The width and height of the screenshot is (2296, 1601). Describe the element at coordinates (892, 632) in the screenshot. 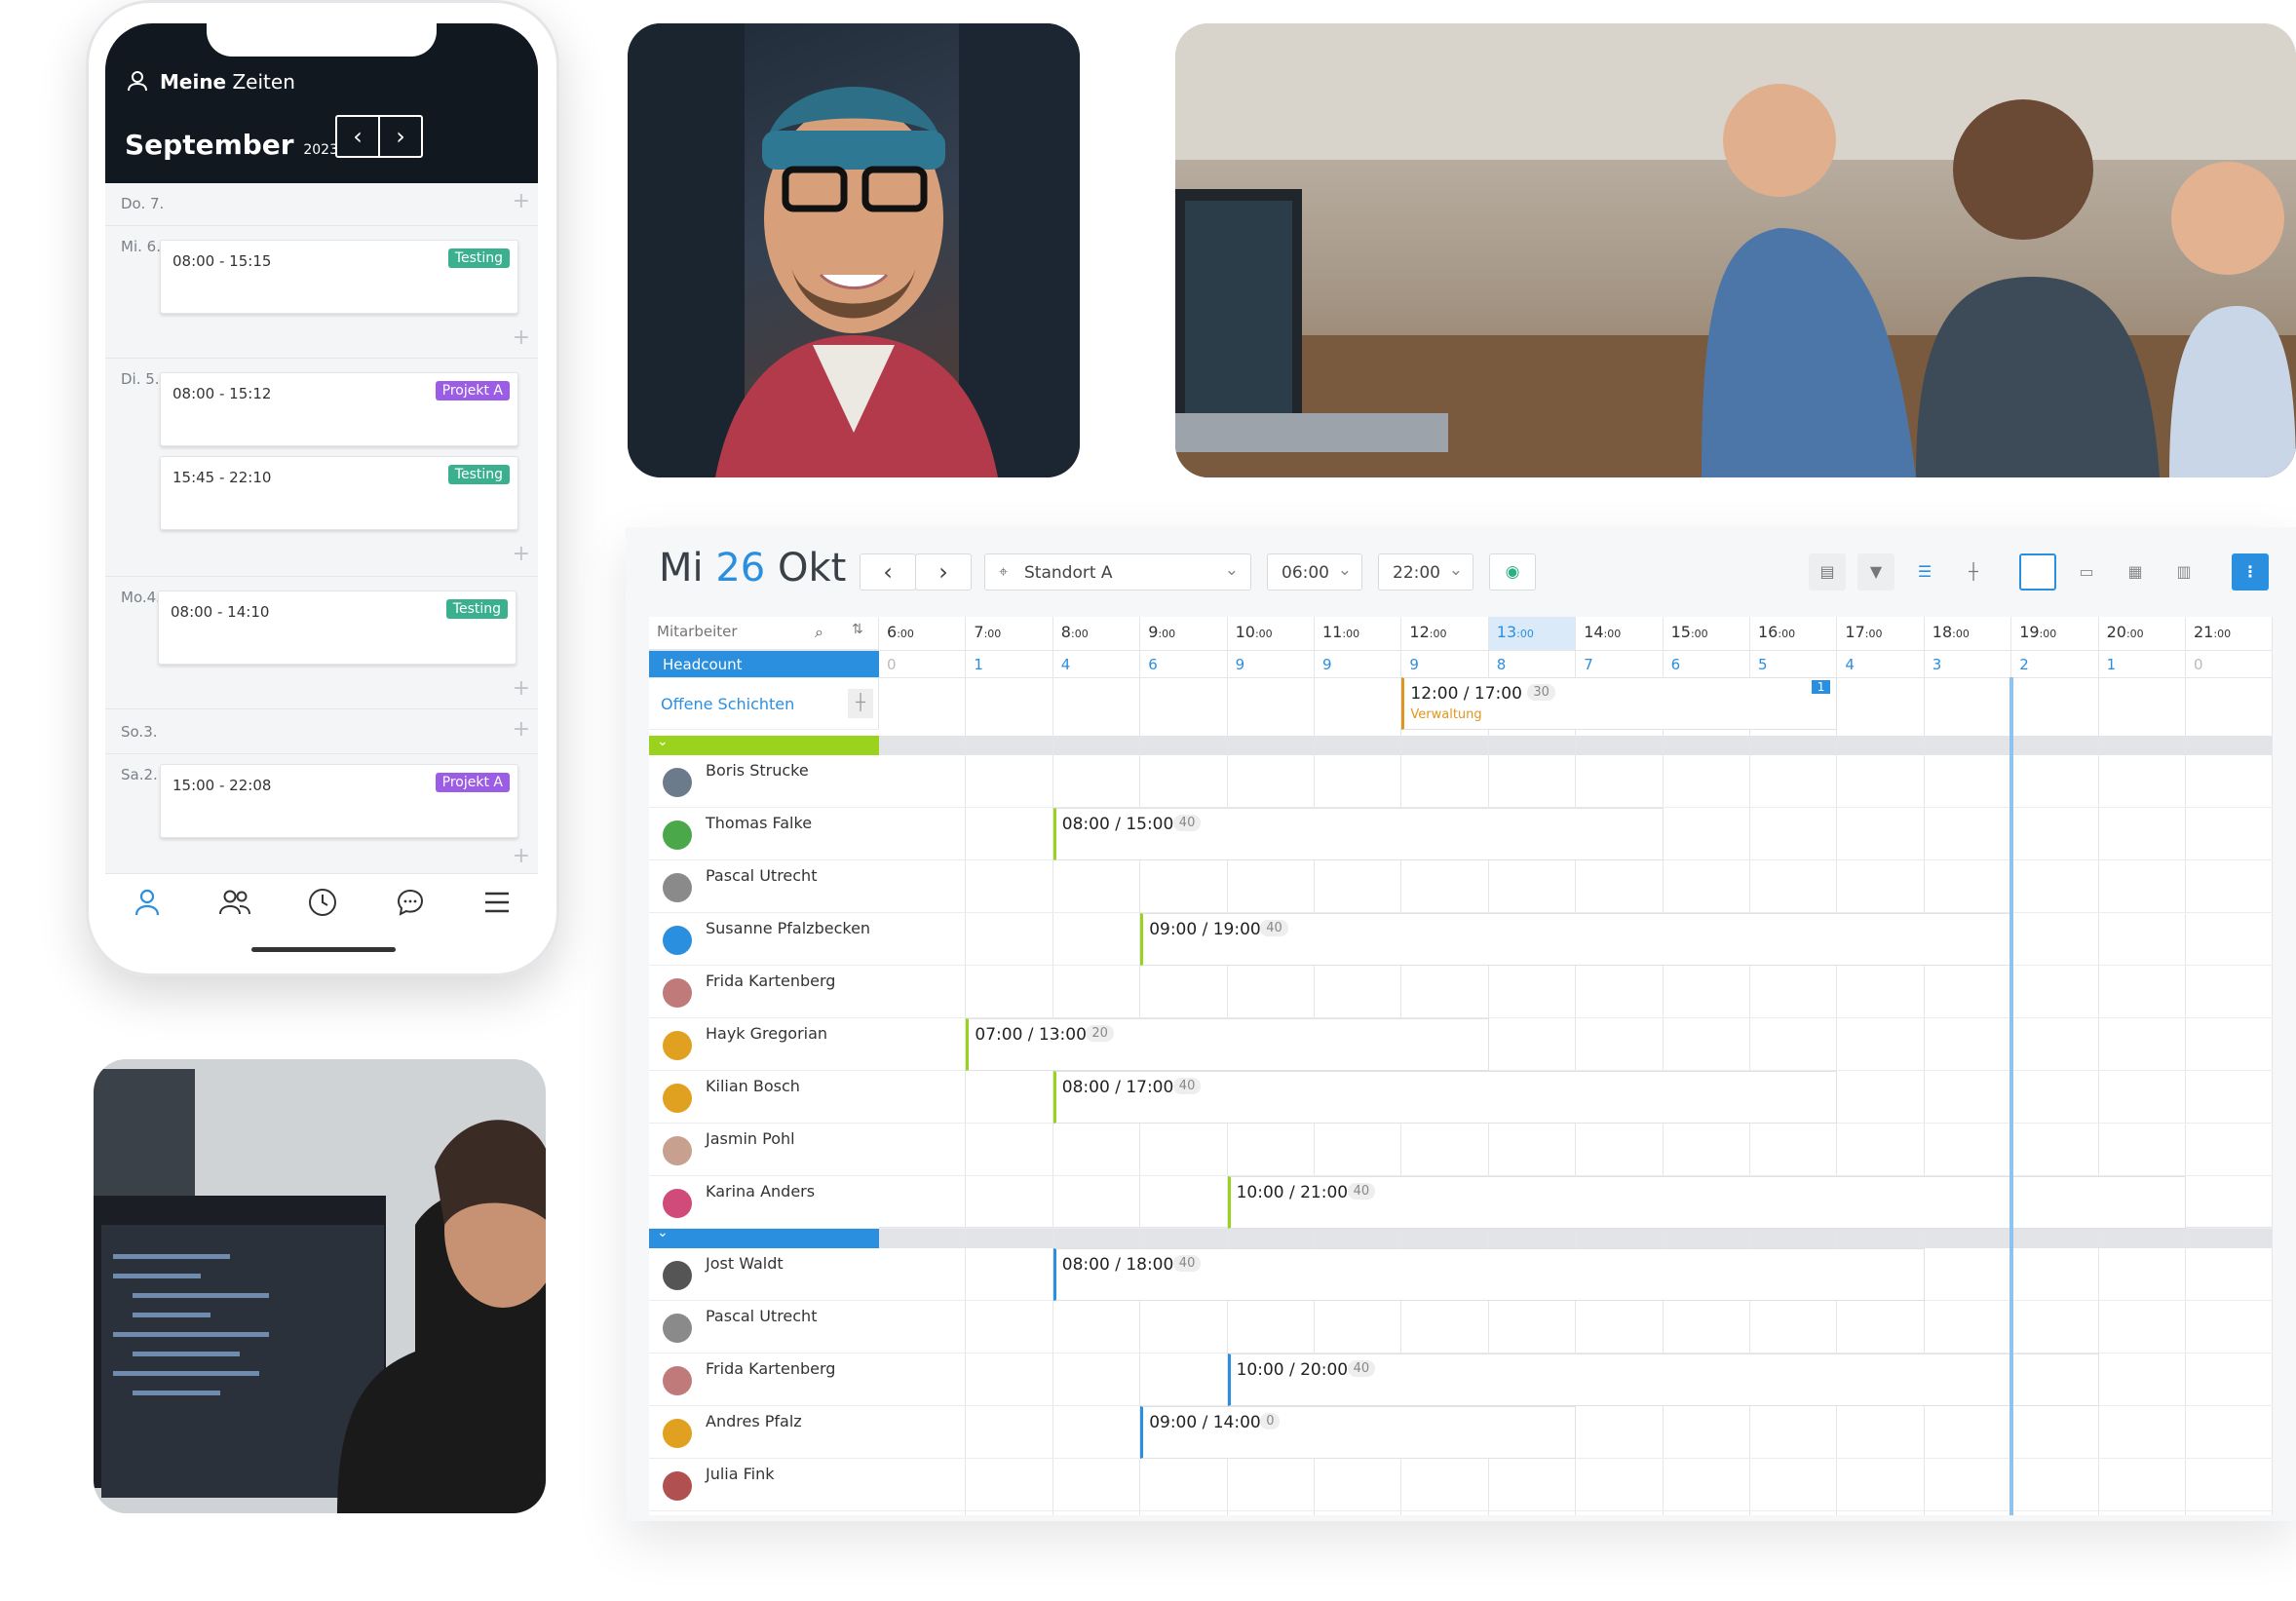

I see `hour-value: 6` at that location.